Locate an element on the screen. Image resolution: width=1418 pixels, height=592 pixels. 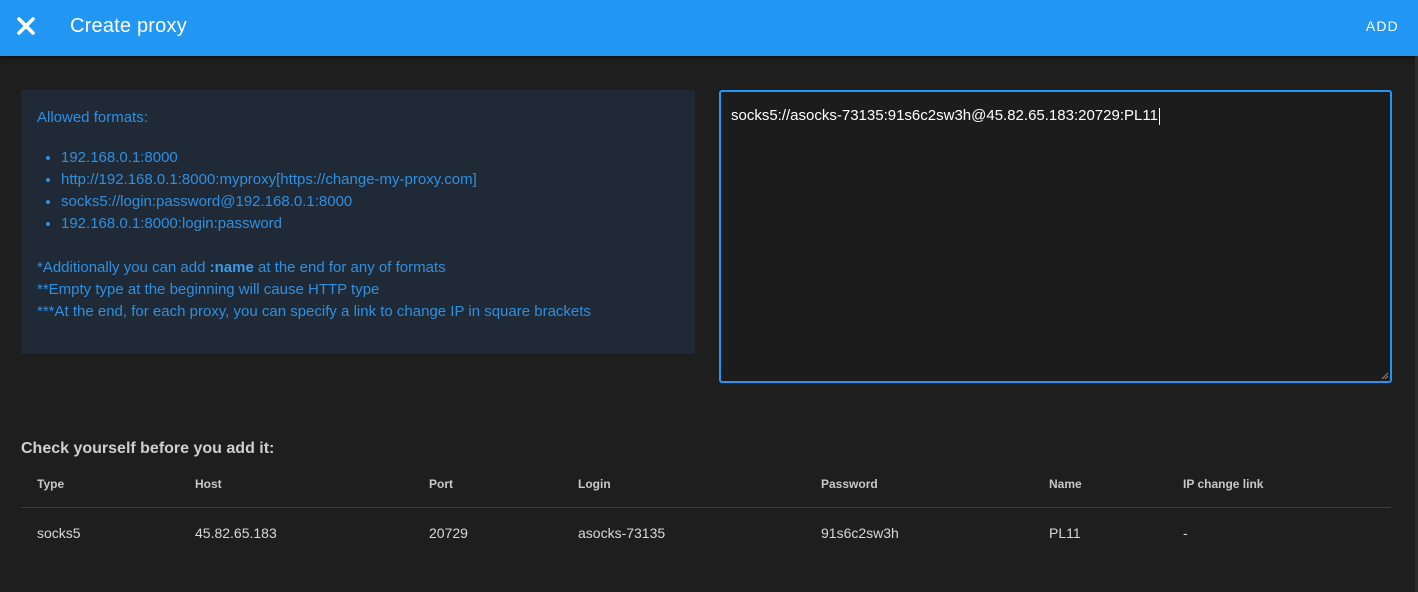
column-header-password: Password is located at coordinates (849, 484).